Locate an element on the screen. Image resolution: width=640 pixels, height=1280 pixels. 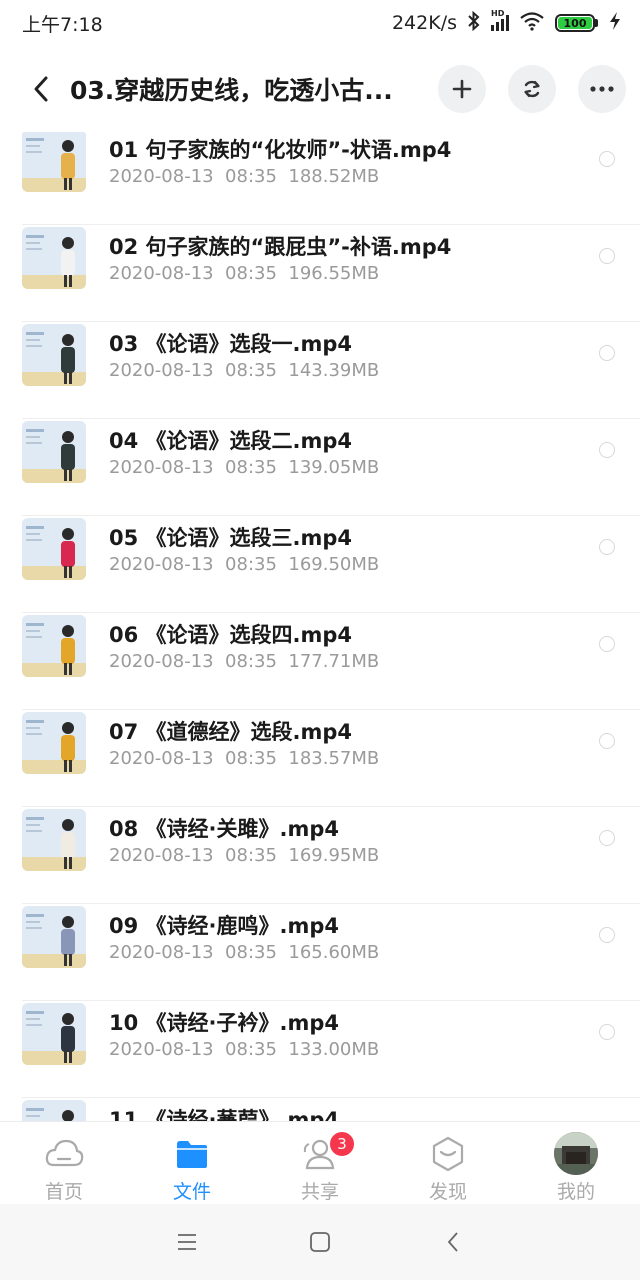
add-icon is located at coordinates (462, 89).